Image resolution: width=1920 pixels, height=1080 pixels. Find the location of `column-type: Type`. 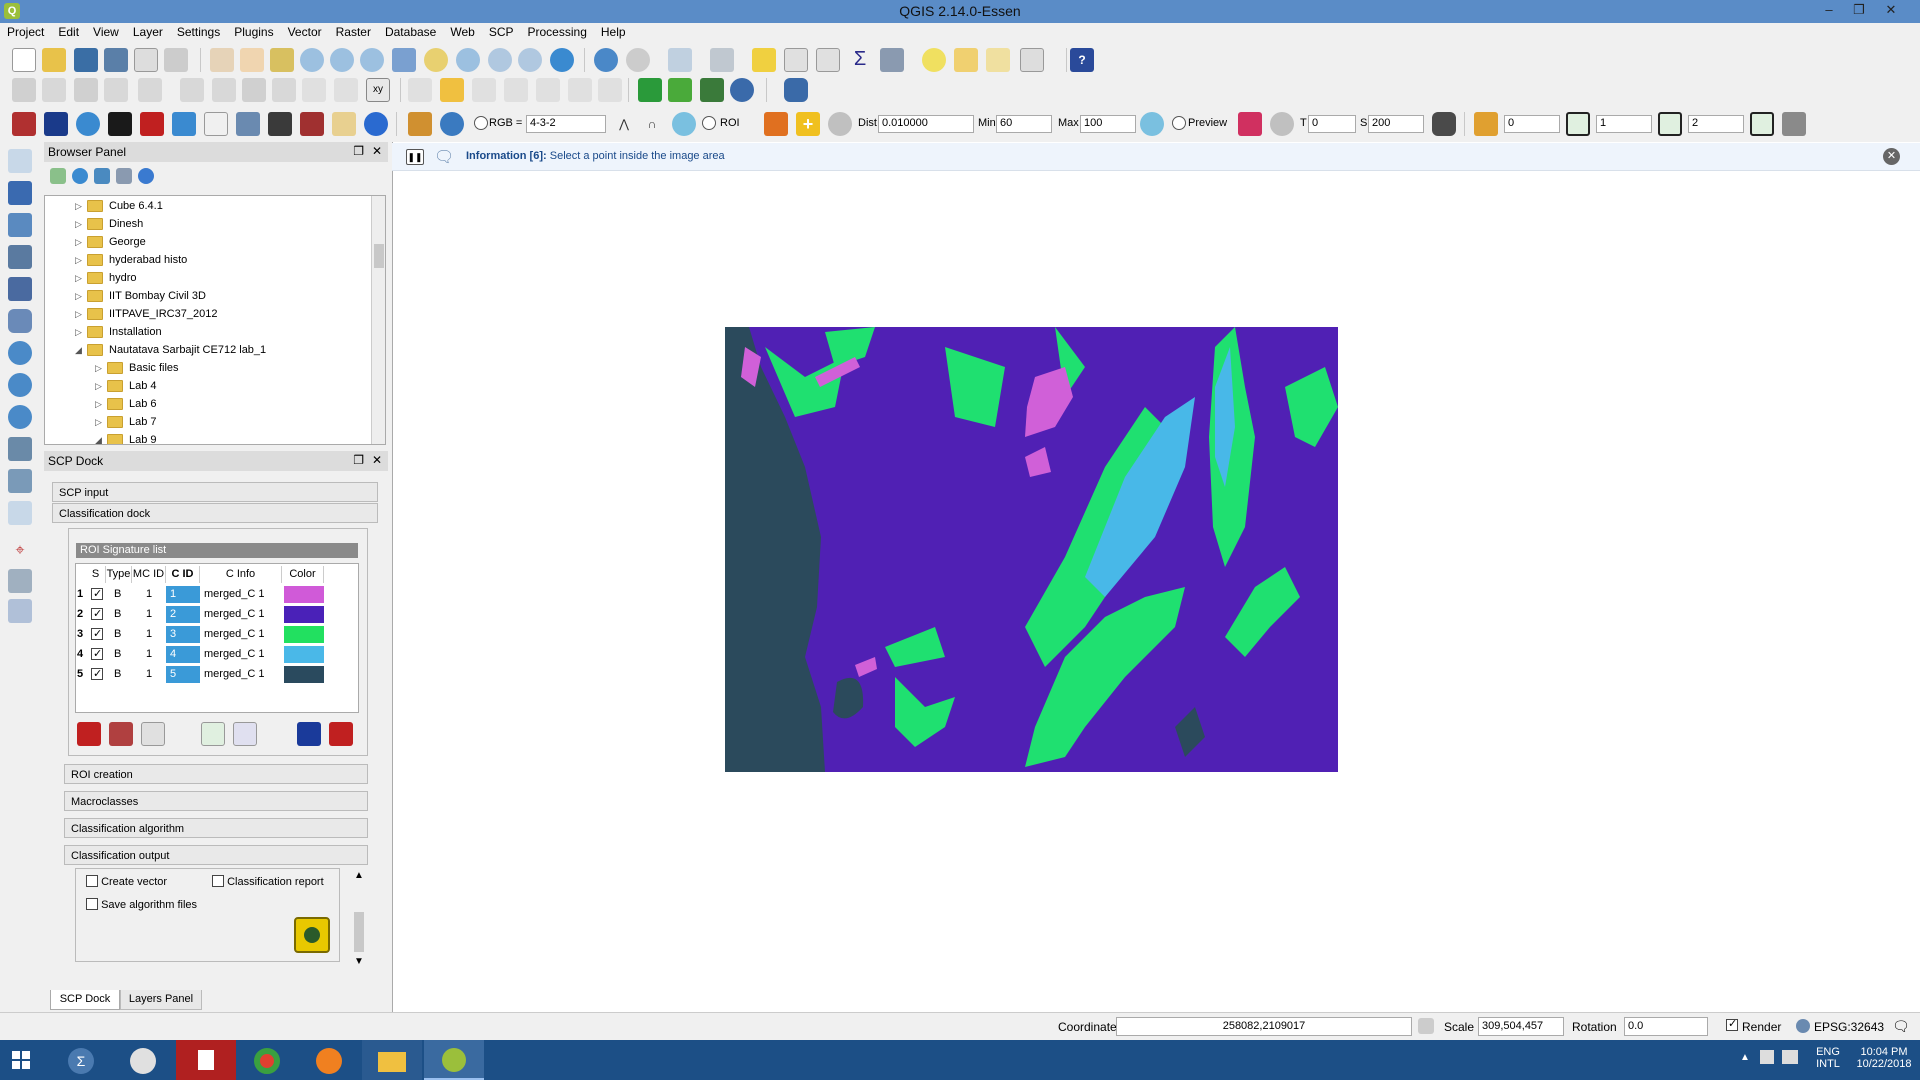

column-type: Type is located at coordinates (119, 574).